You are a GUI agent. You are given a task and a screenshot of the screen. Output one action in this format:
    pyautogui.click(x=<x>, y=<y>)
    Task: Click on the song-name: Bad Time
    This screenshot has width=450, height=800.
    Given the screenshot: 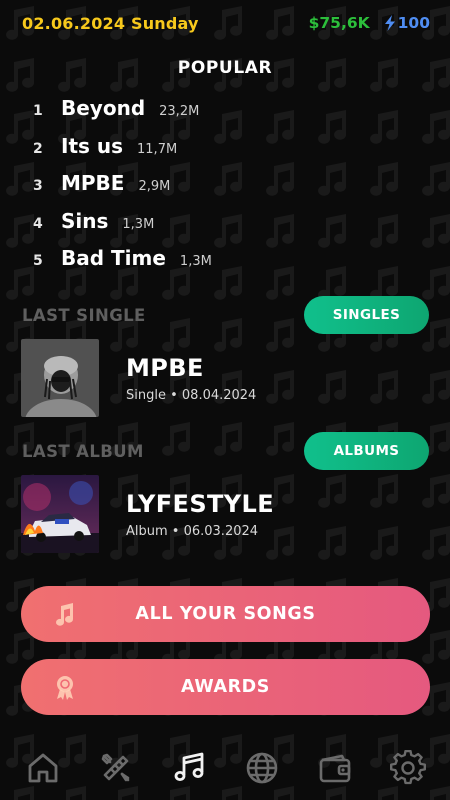 What is the action you would take?
    pyautogui.click(x=113, y=258)
    